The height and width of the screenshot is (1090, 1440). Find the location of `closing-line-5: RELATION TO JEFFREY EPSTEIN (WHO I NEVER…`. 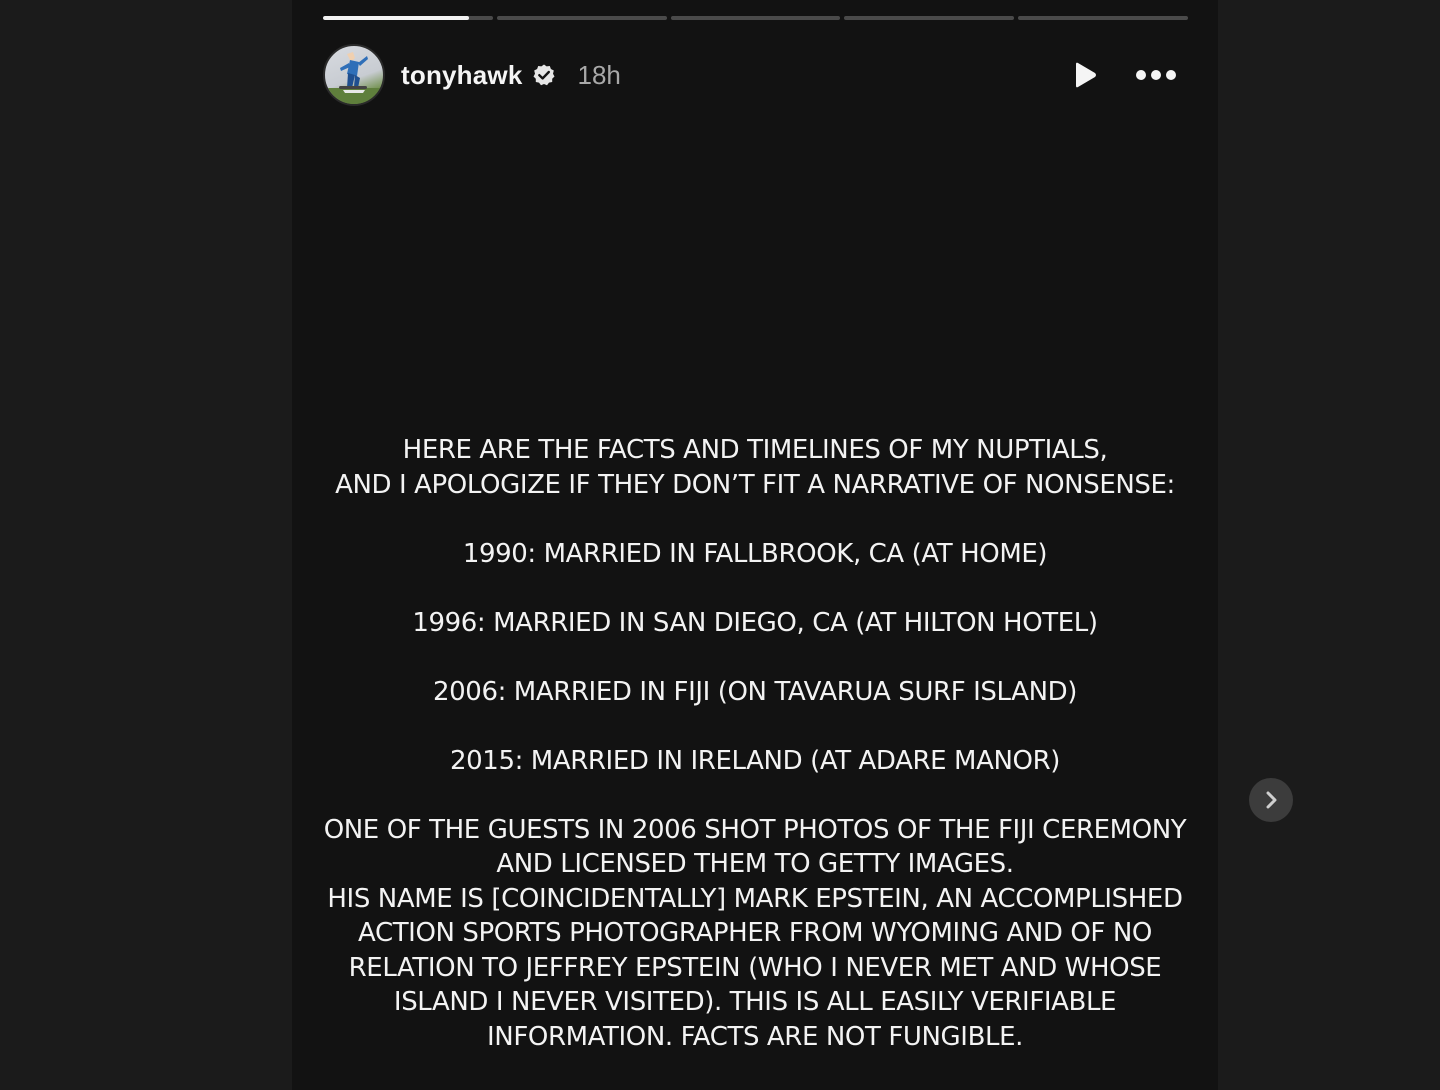

closing-line-5: RELATION TO JEFFREY EPSTEIN (WHO I NEVER… is located at coordinates (755, 967).